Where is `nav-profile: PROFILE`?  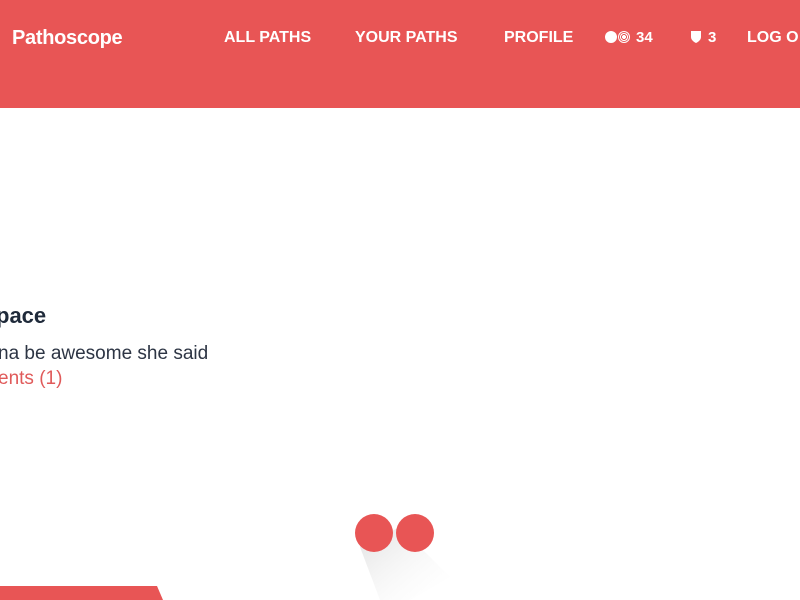 nav-profile: PROFILE is located at coordinates (538, 38).